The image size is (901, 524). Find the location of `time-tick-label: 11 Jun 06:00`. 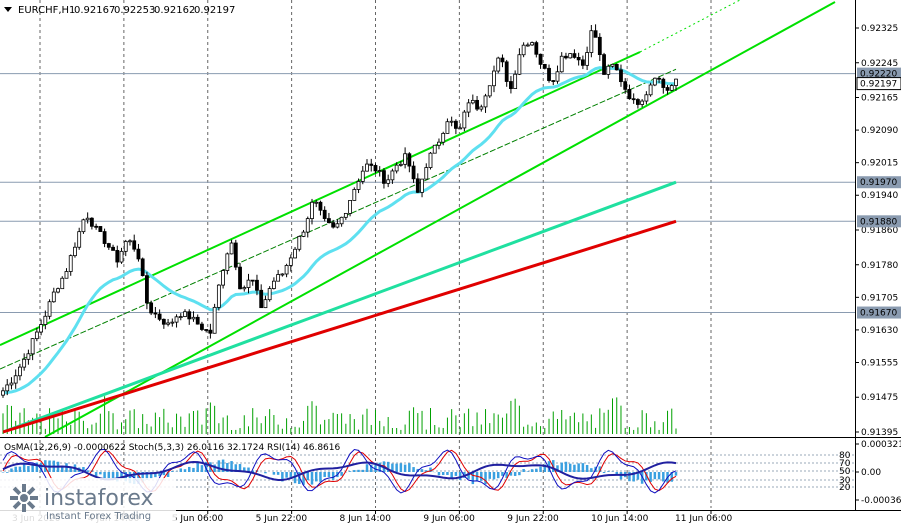

time-tick-label: 11 Jun 06:00 is located at coordinates (703, 519).